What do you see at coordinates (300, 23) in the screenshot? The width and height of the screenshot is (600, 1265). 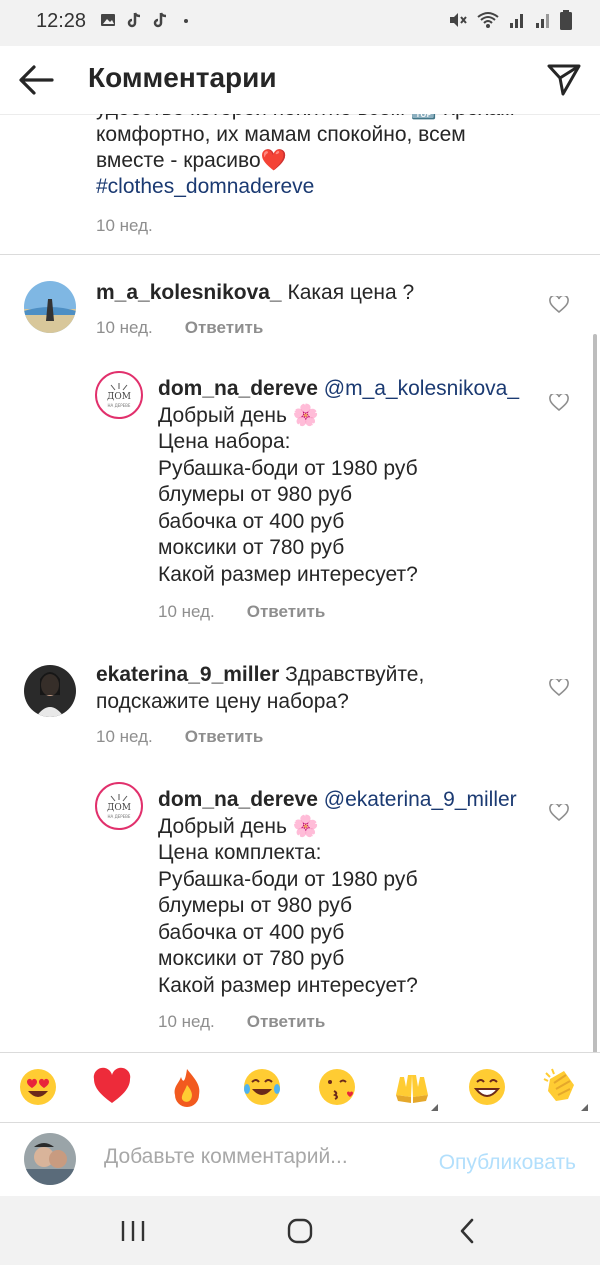 I see `status-bar: 12:28` at bounding box center [300, 23].